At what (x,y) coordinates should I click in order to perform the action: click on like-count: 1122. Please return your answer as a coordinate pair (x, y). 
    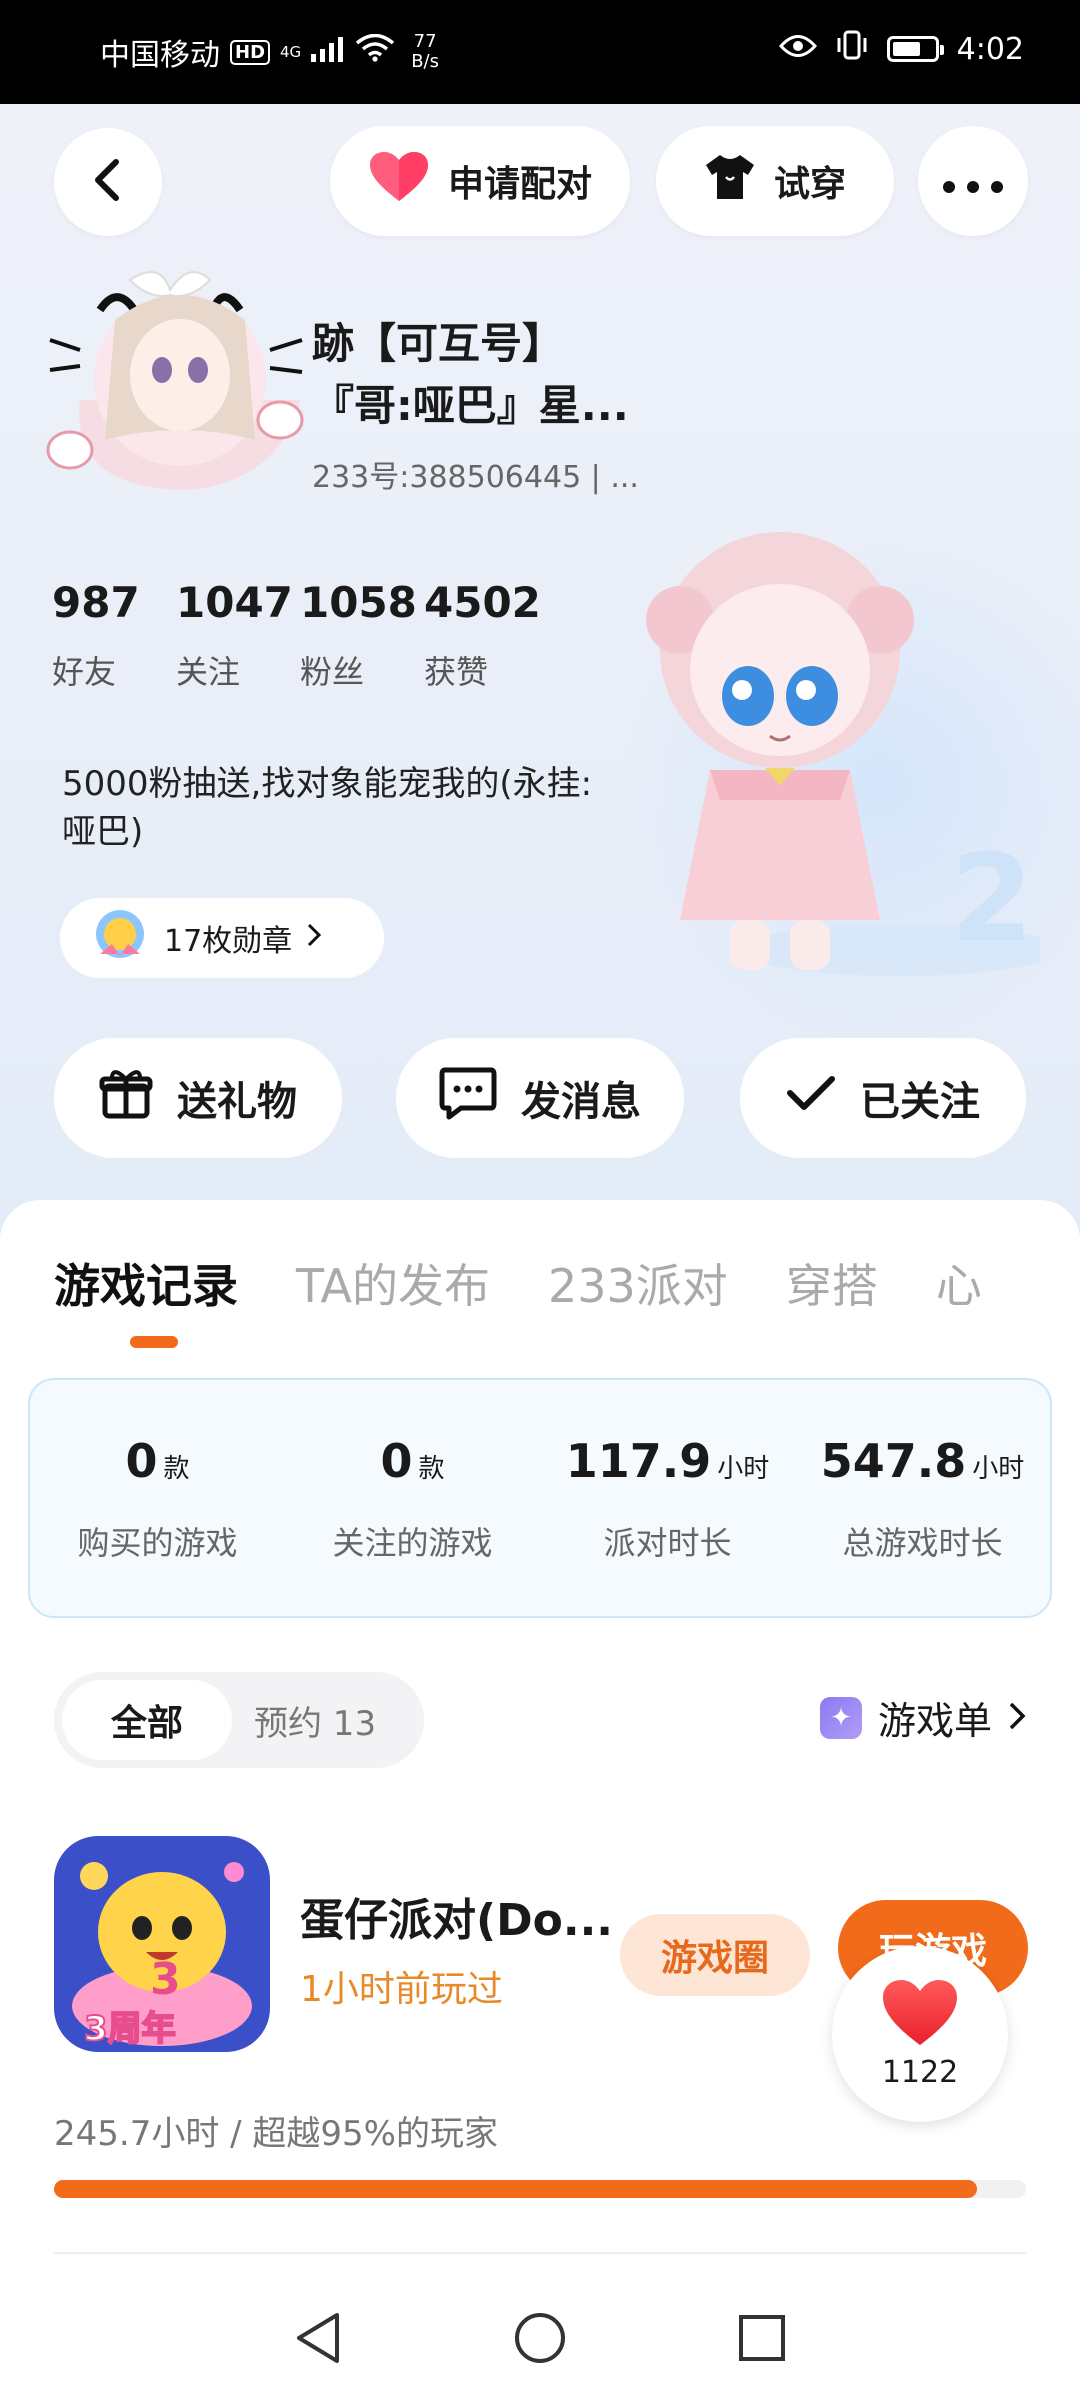
    Looking at the image, I should click on (920, 2072).